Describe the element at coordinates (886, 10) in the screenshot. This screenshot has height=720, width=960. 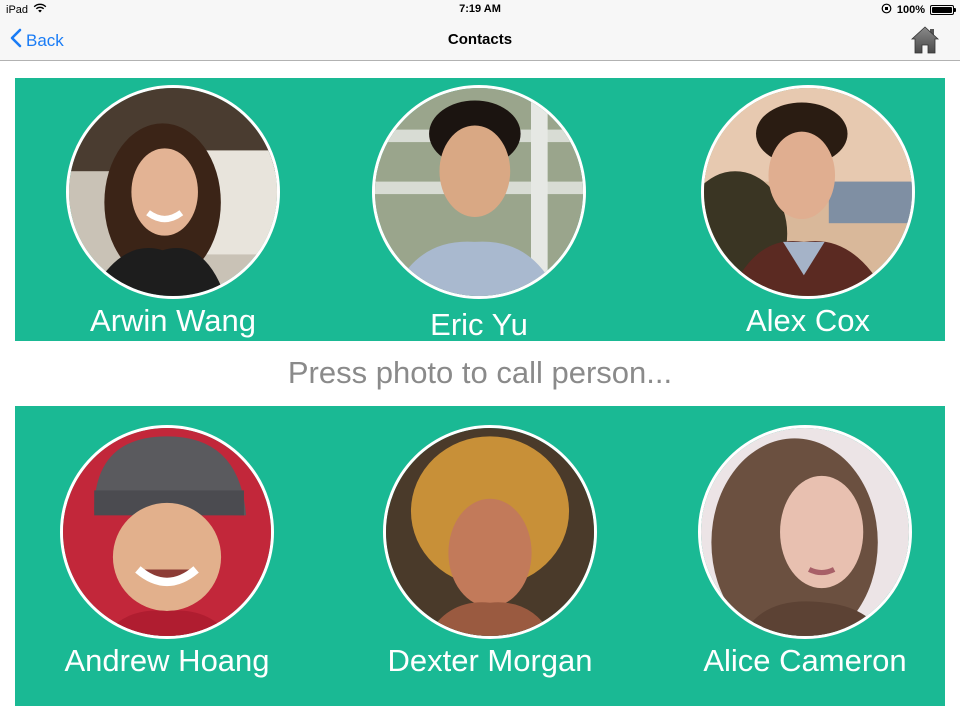
I see `orientation-lock-icon` at that location.